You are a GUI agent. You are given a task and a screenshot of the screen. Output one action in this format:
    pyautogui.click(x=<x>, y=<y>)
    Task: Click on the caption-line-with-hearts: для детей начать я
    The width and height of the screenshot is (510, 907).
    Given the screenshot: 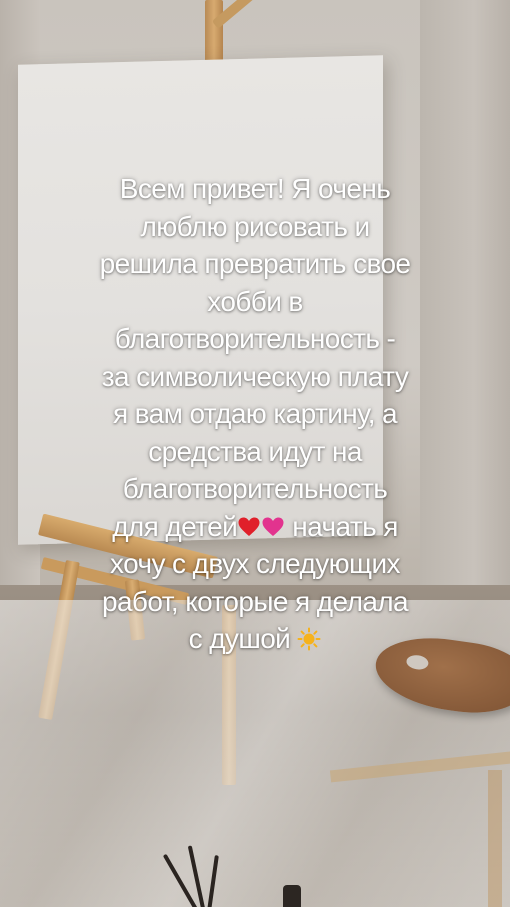 What is the action you would take?
    pyautogui.click(x=255, y=527)
    